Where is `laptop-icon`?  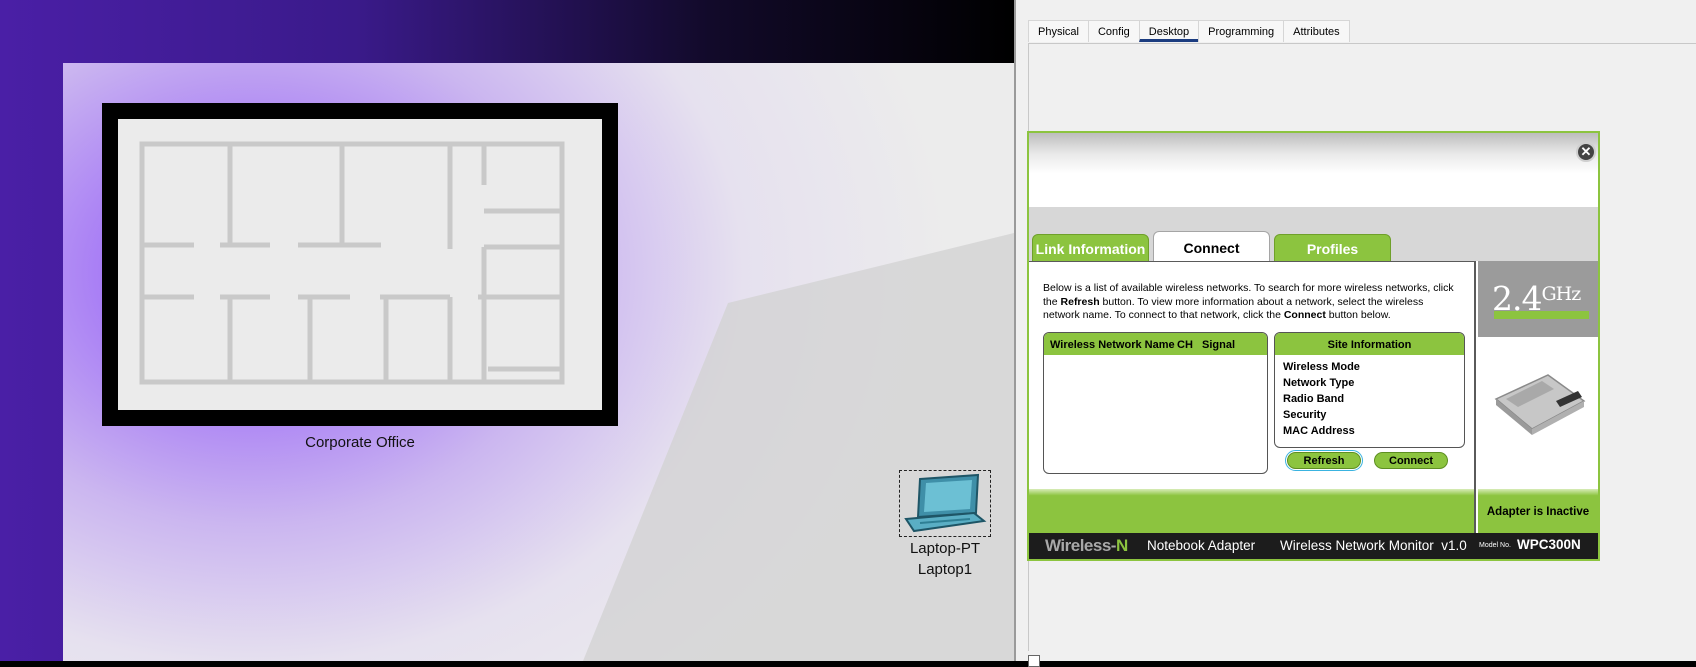
laptop-icon is located at coordinates (945, 503).